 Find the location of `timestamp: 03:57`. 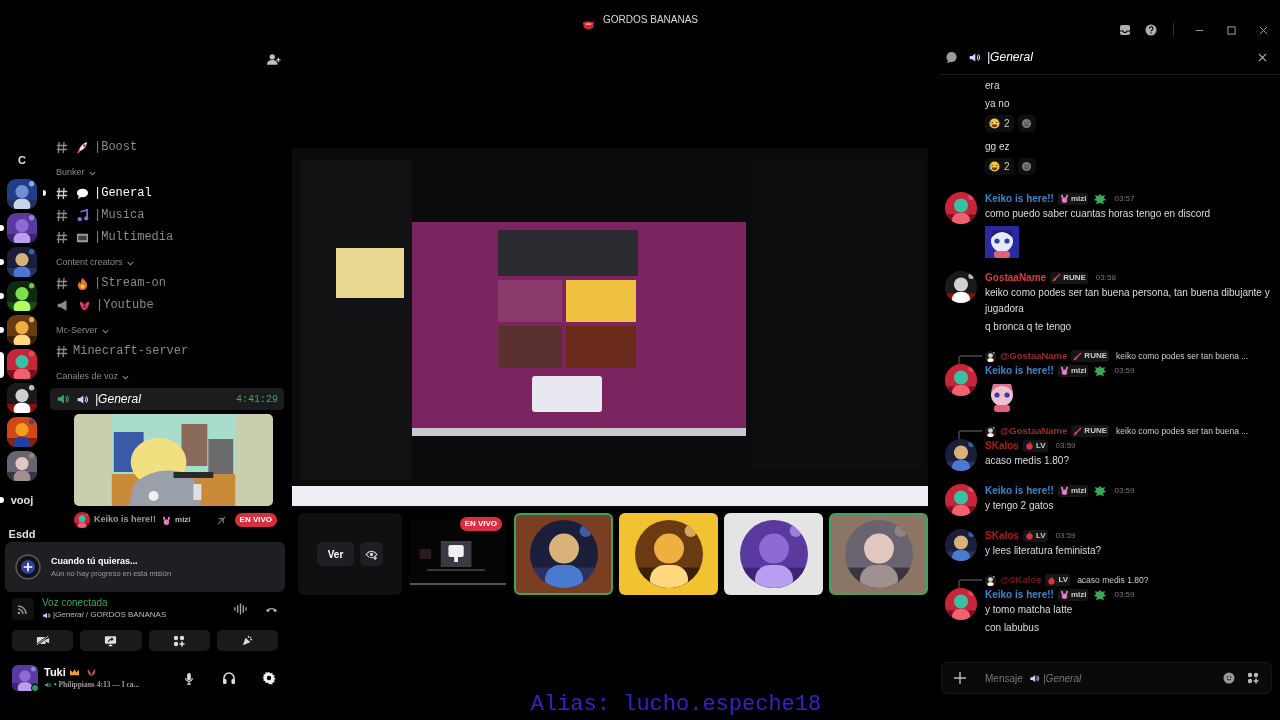

timestamp: 03:57 is located at coordinates (1124, 198).